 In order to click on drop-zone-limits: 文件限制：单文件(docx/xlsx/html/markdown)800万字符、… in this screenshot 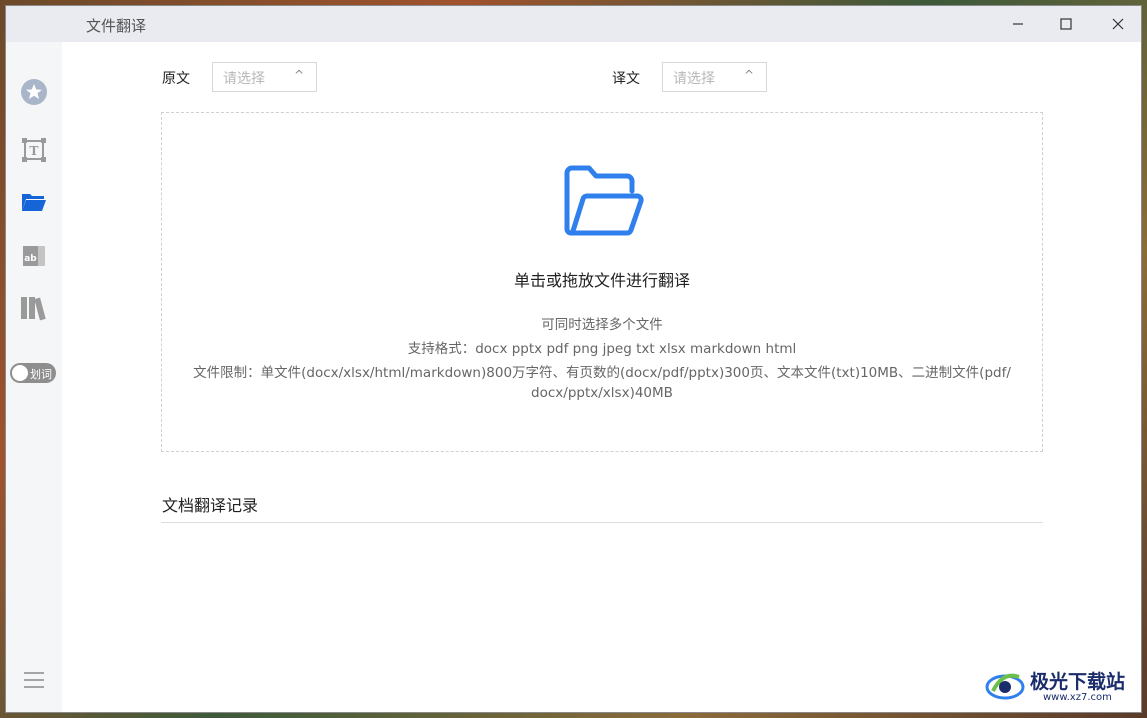, I will do `click(602, 373)`.